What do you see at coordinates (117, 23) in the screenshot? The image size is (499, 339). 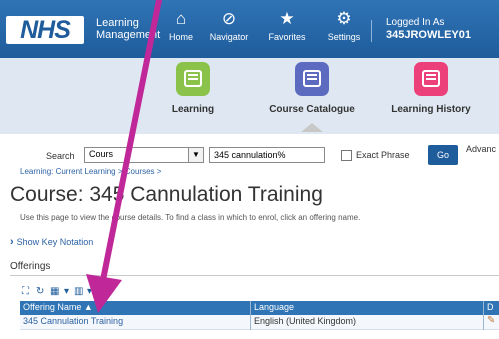 I see `app-name-line1: Learning` at bounding box center [117, 23].